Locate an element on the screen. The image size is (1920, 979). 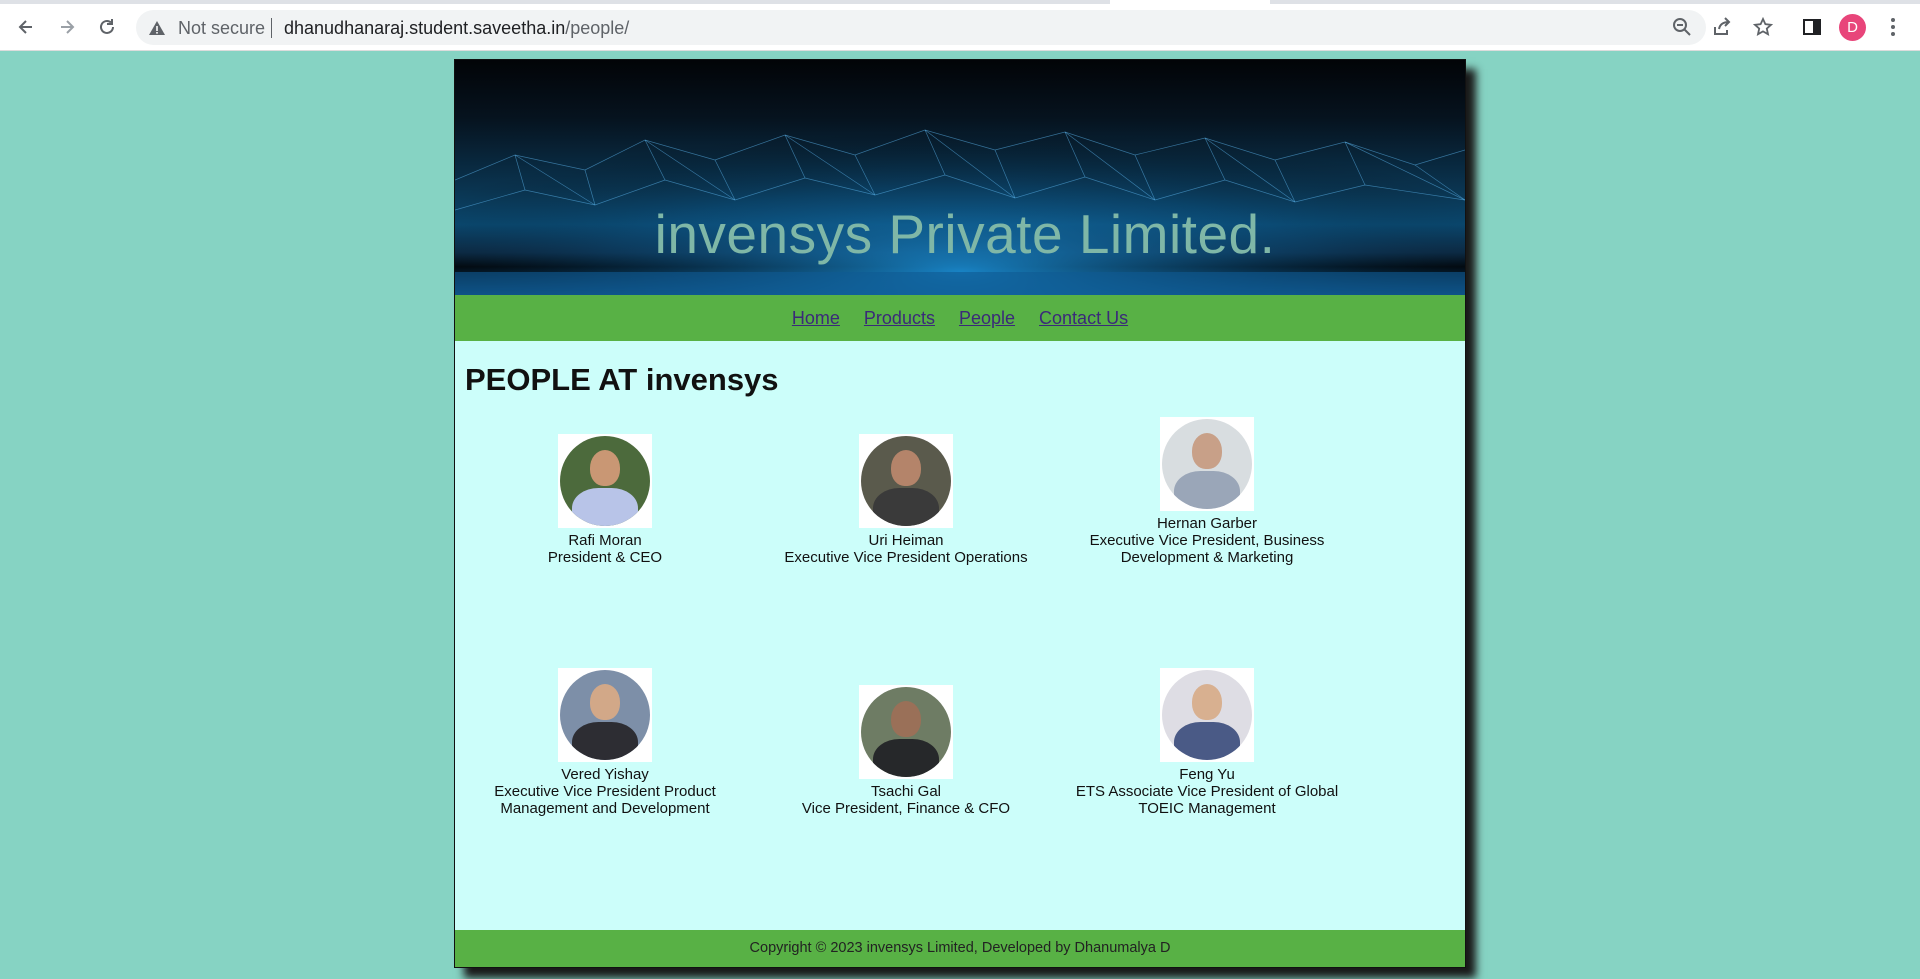
tab-strip is located at coordinates (960, 2).